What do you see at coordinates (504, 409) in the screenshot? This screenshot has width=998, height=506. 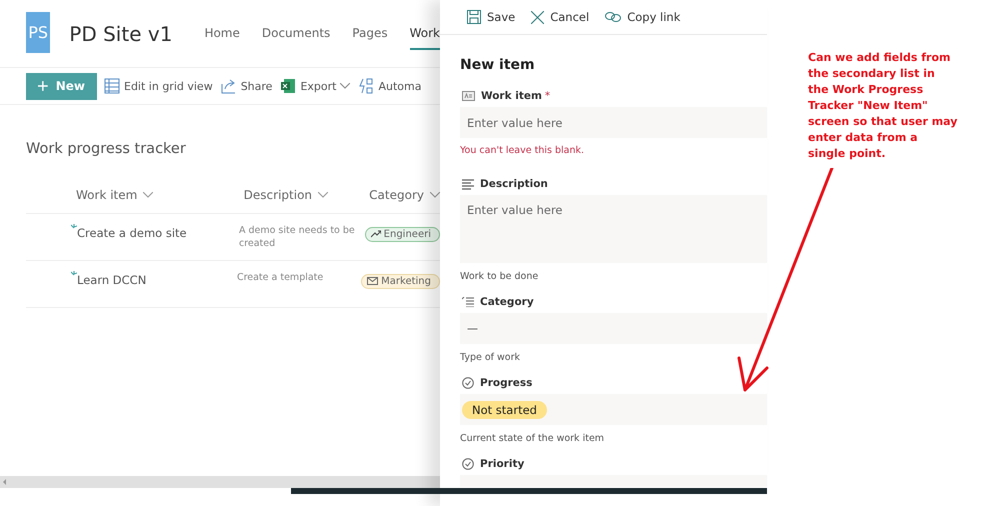 I see `status-pill: Not started` at bounding box center [504, 409].